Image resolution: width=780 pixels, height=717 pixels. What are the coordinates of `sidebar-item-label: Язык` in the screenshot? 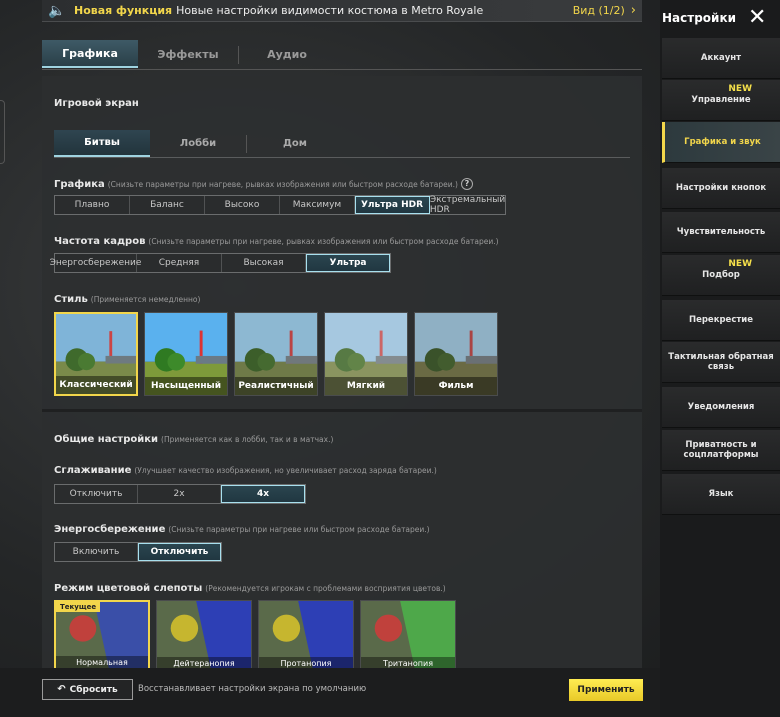 It's located at (721, 494).